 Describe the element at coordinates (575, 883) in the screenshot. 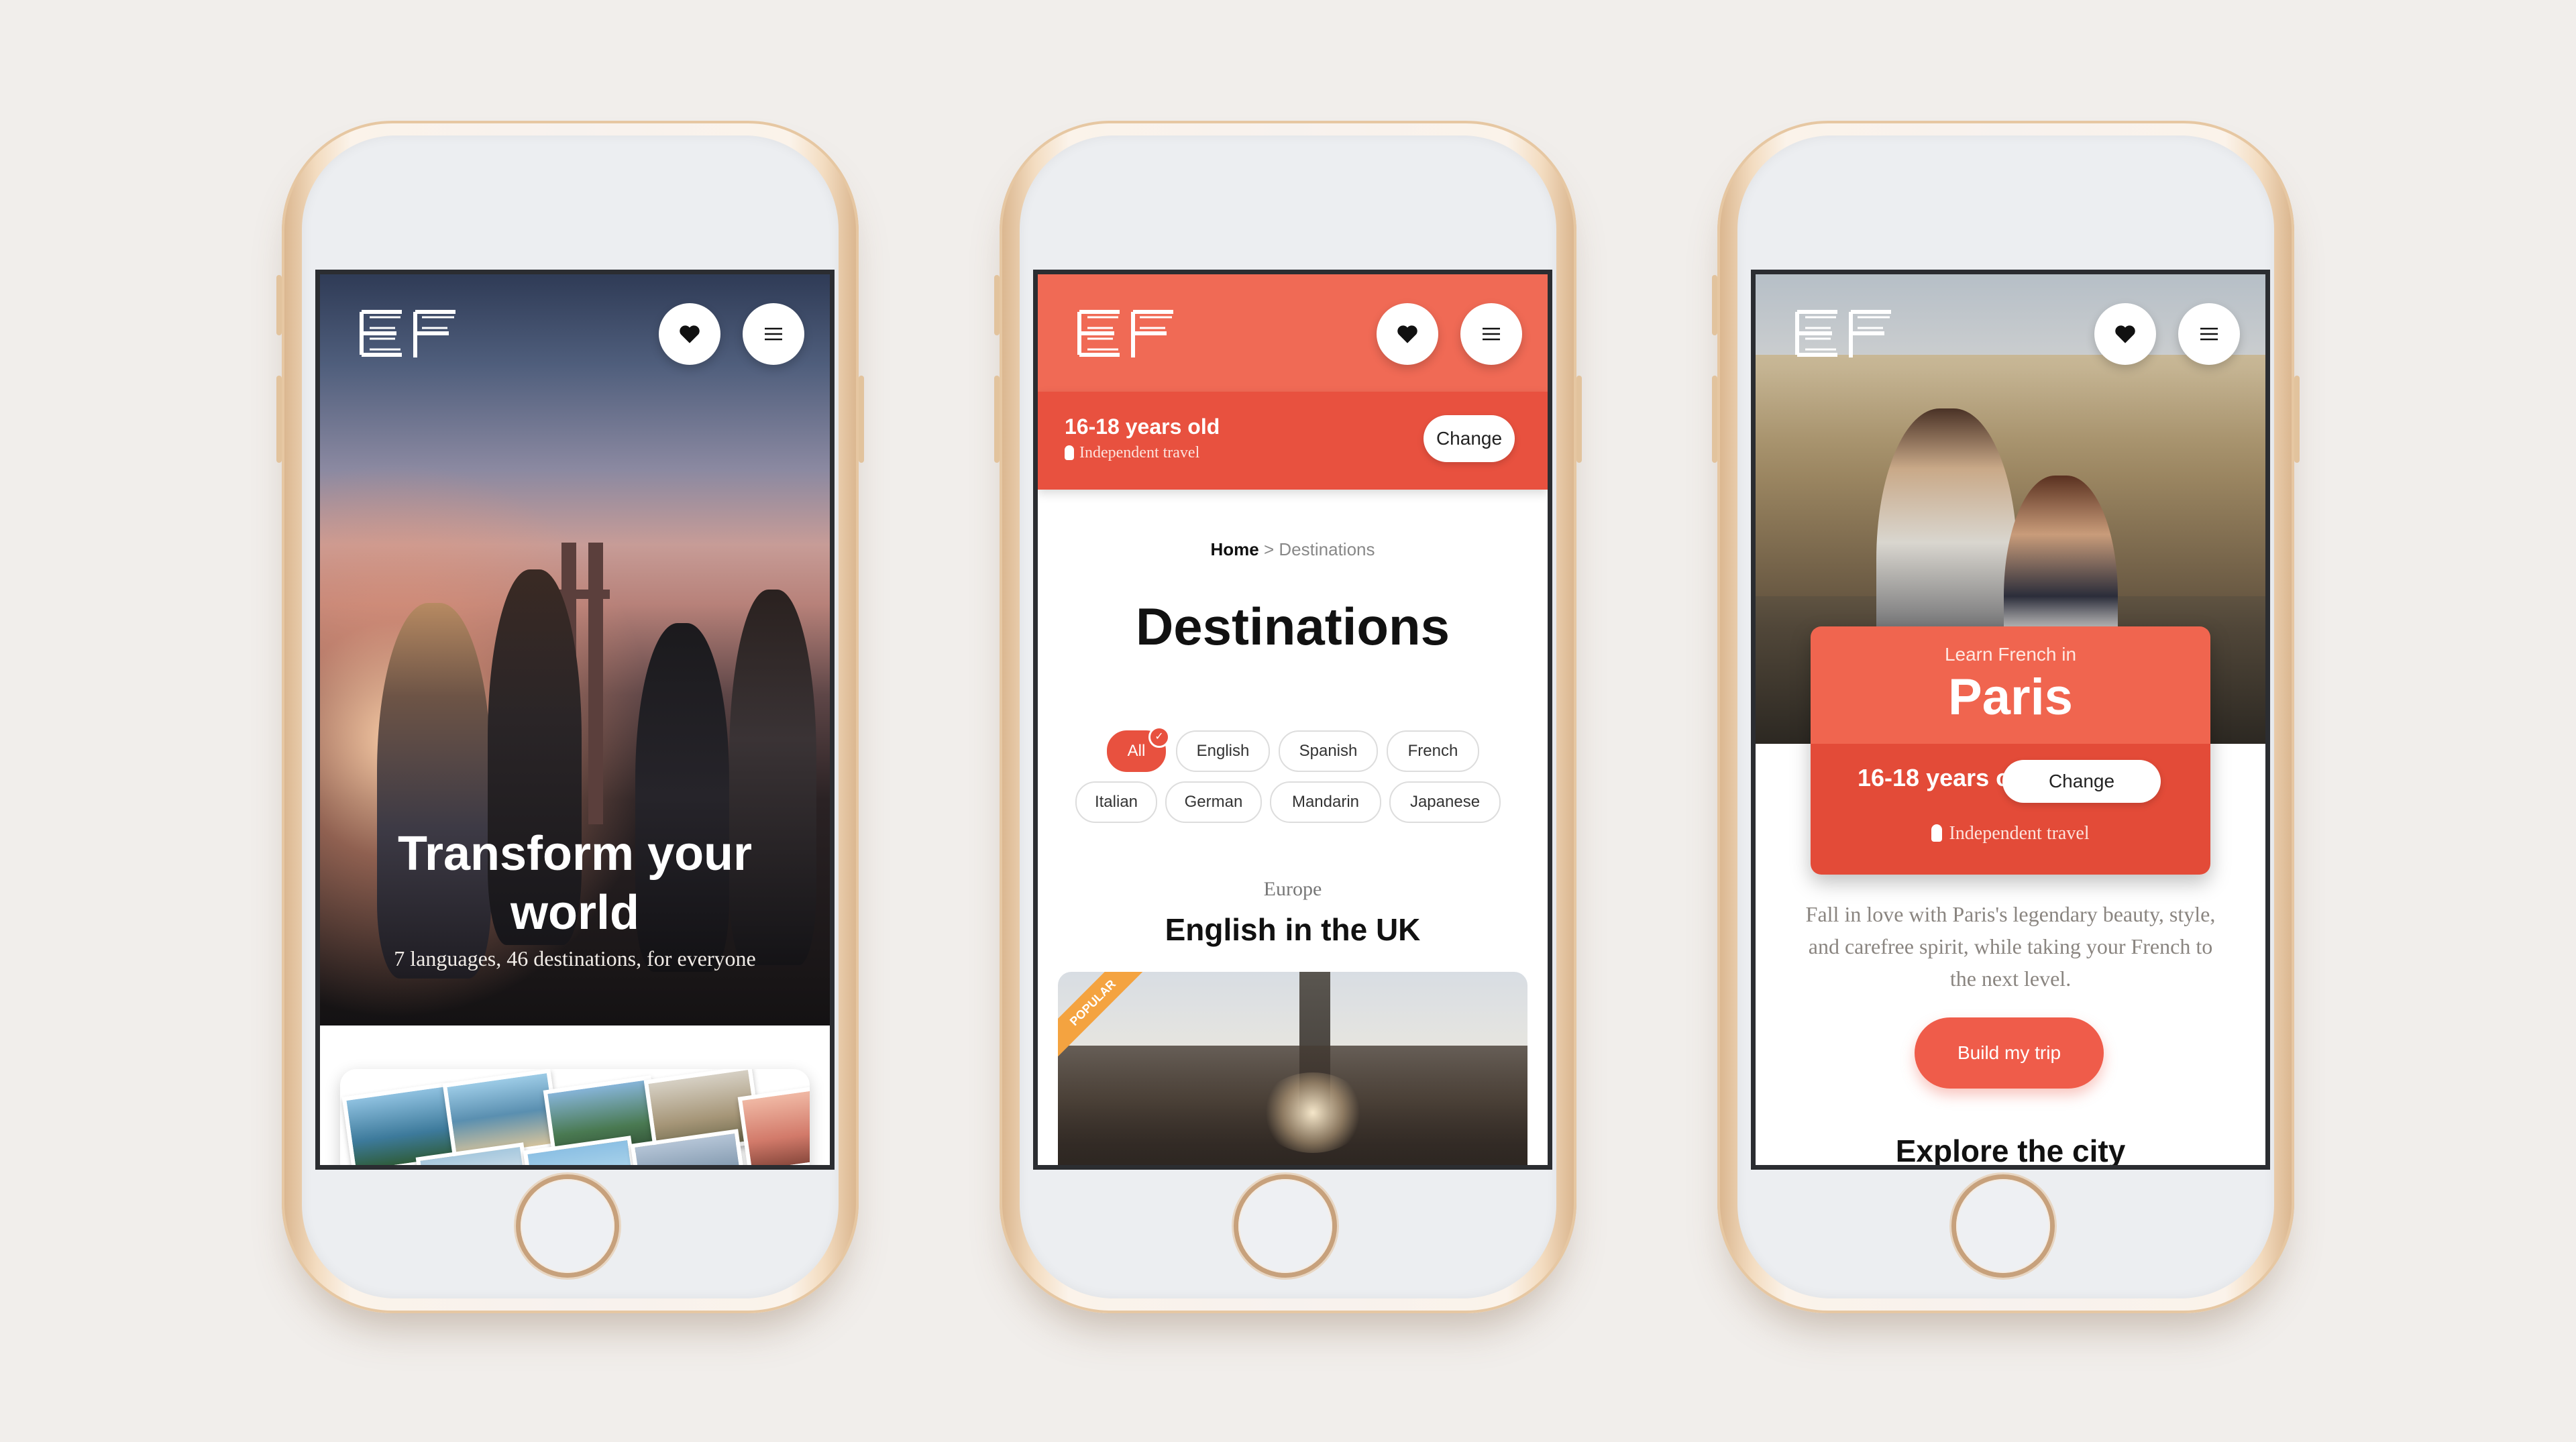

I see `hero-title: Transform your world` at that location.